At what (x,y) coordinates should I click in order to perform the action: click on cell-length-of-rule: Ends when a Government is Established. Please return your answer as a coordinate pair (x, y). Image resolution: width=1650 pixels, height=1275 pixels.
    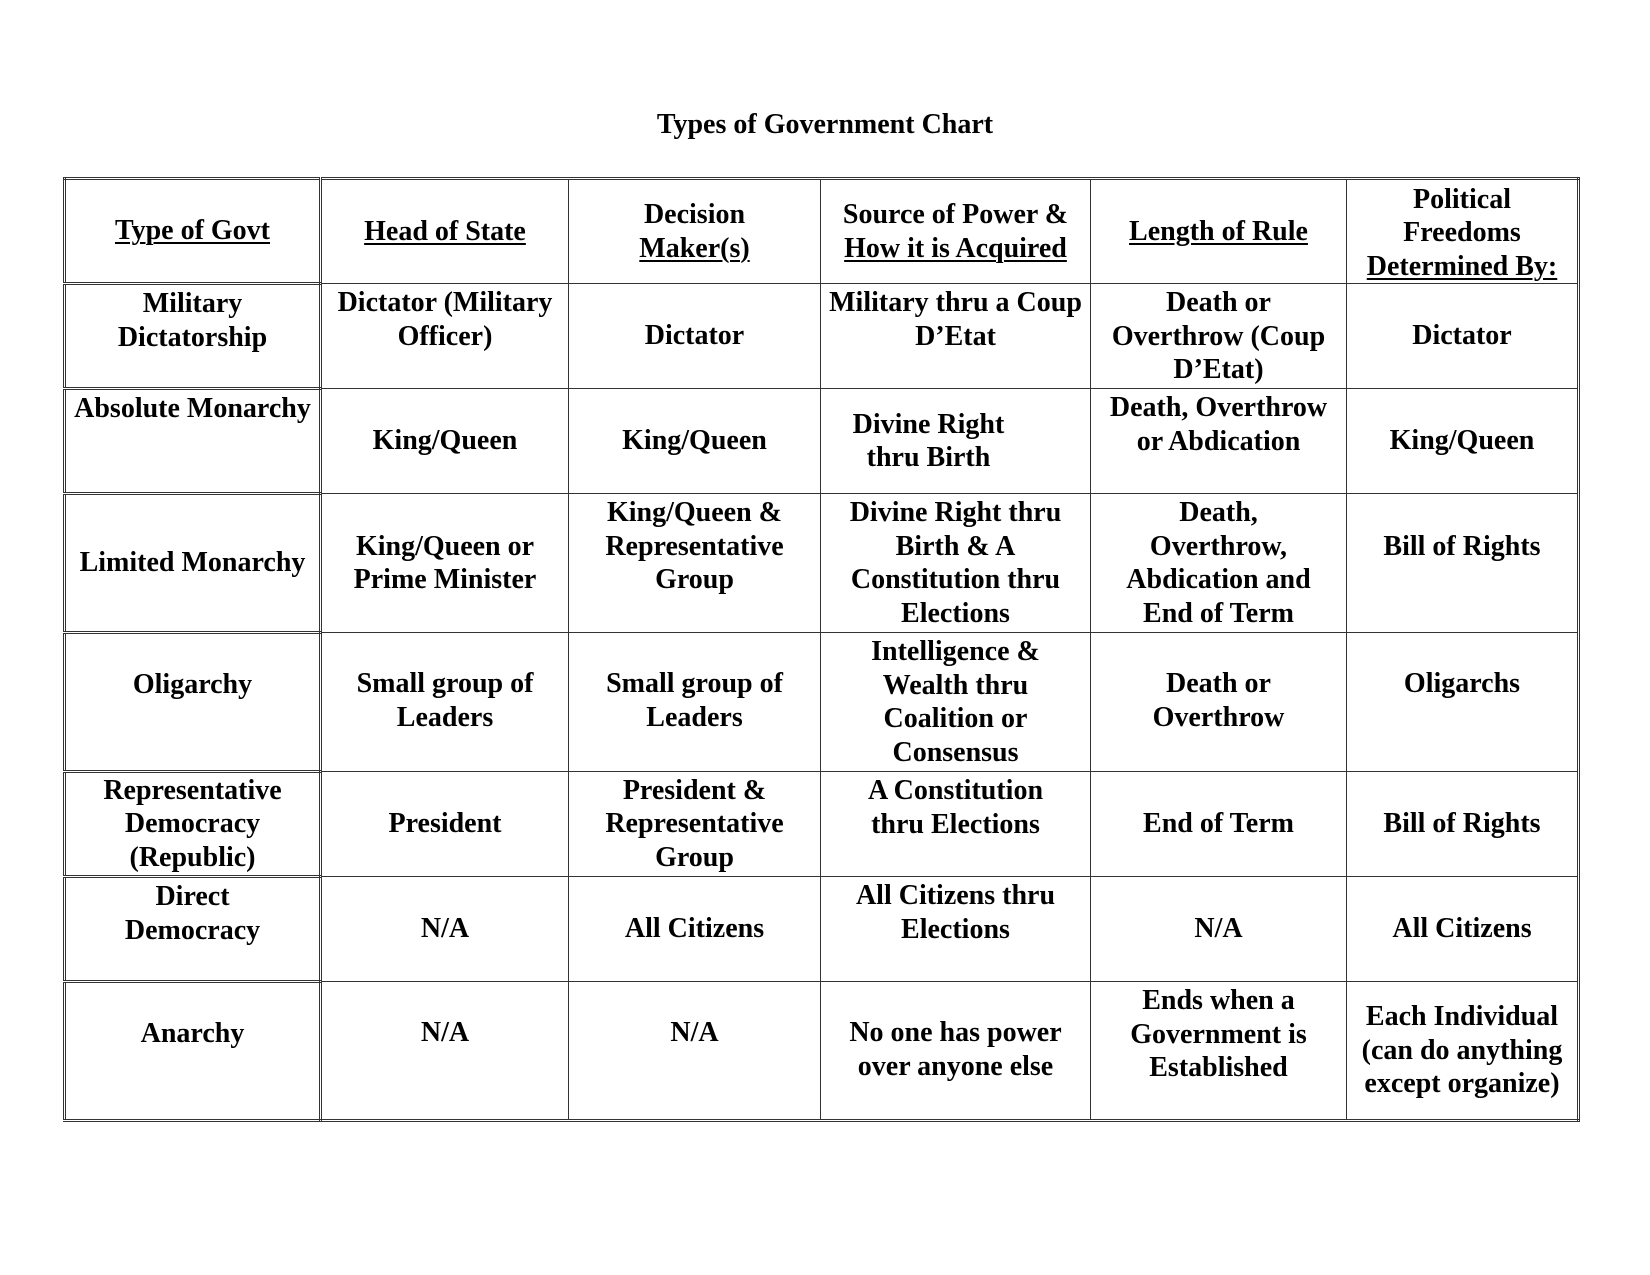
    Looking at the image, I should click on (1218, 1051).